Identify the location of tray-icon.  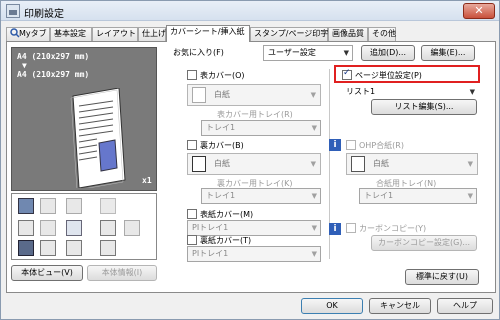
(48, 206).